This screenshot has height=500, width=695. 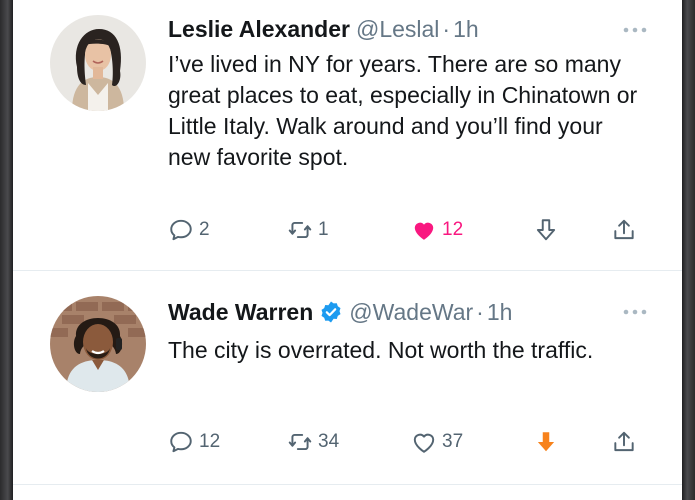 What do you see at coordinates (6, 250) in the screenshot?
I see `device-bezel-left` at bounding box center [6, 250].